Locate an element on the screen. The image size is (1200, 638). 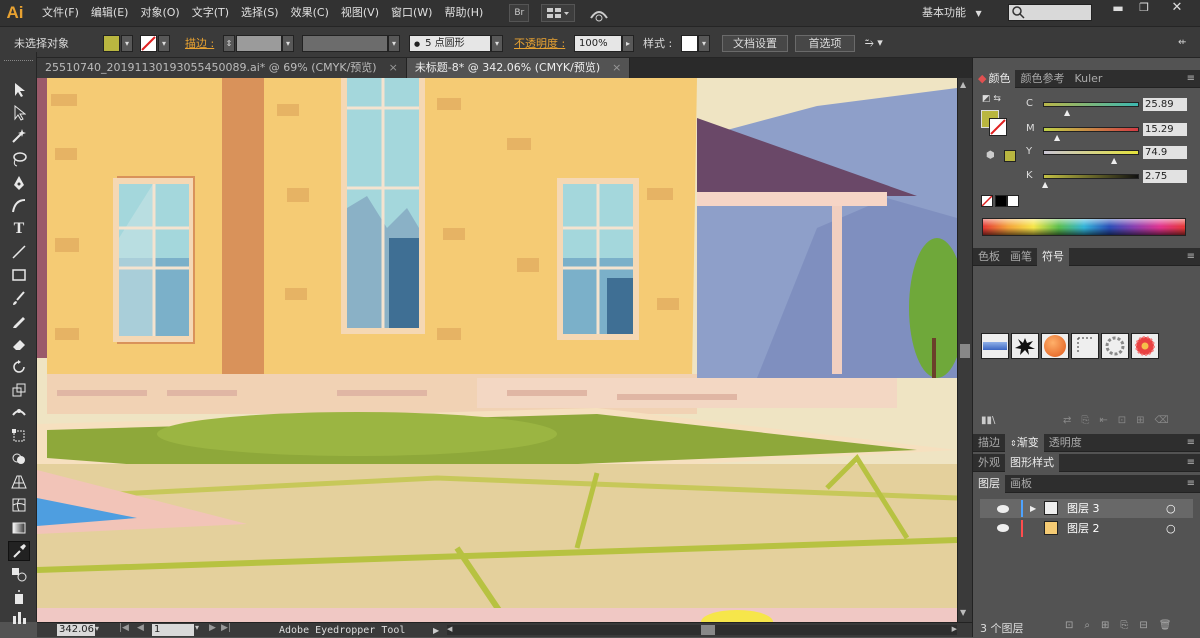
paintbrush-tool-icon is located at coordinates (19, 298).